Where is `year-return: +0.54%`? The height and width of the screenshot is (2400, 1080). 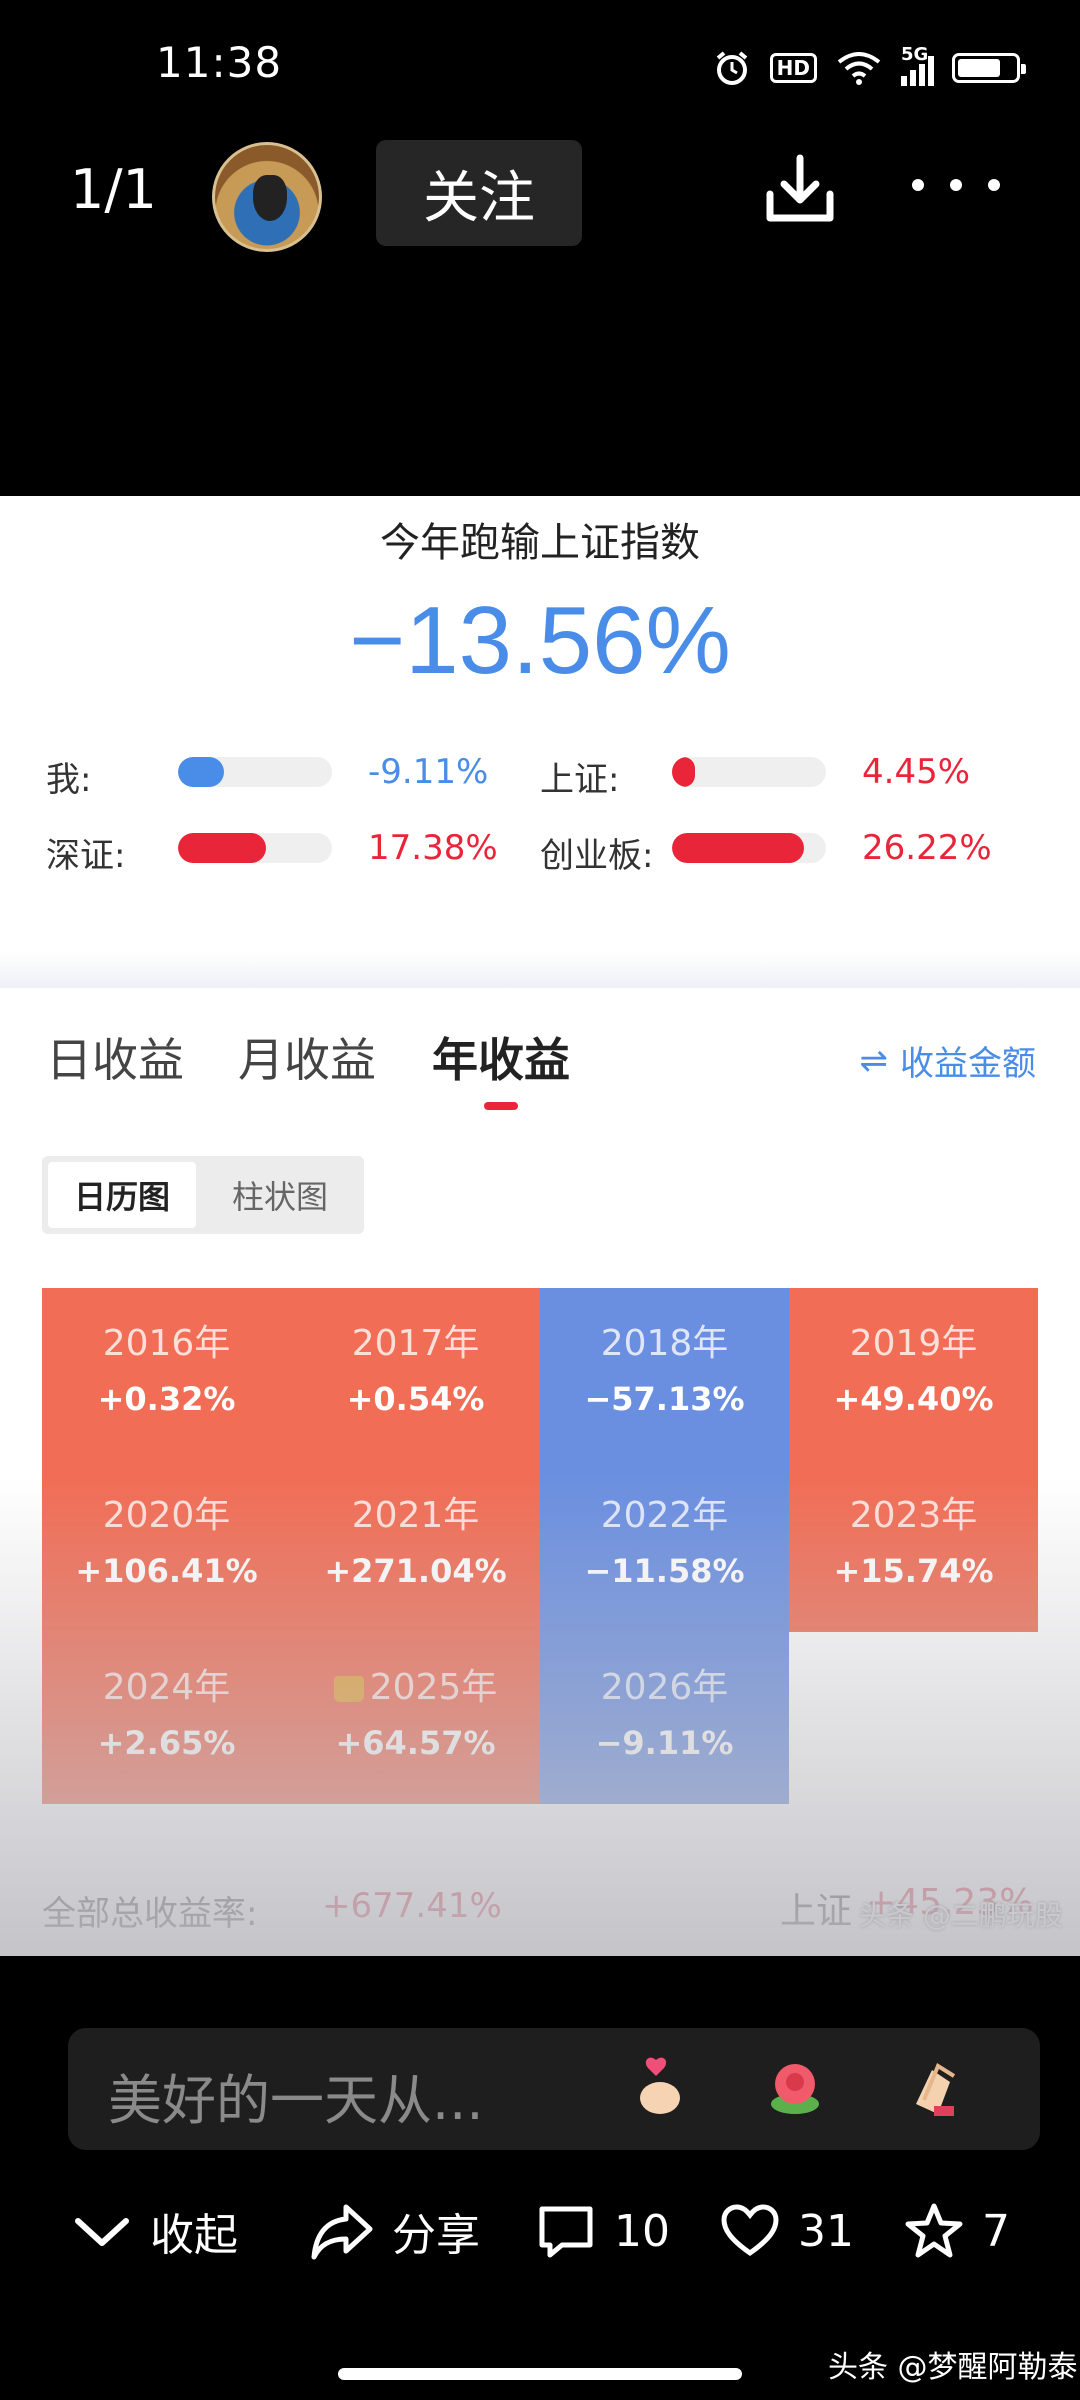 year-return: +0.54% is located at coordinates (415, 1399).